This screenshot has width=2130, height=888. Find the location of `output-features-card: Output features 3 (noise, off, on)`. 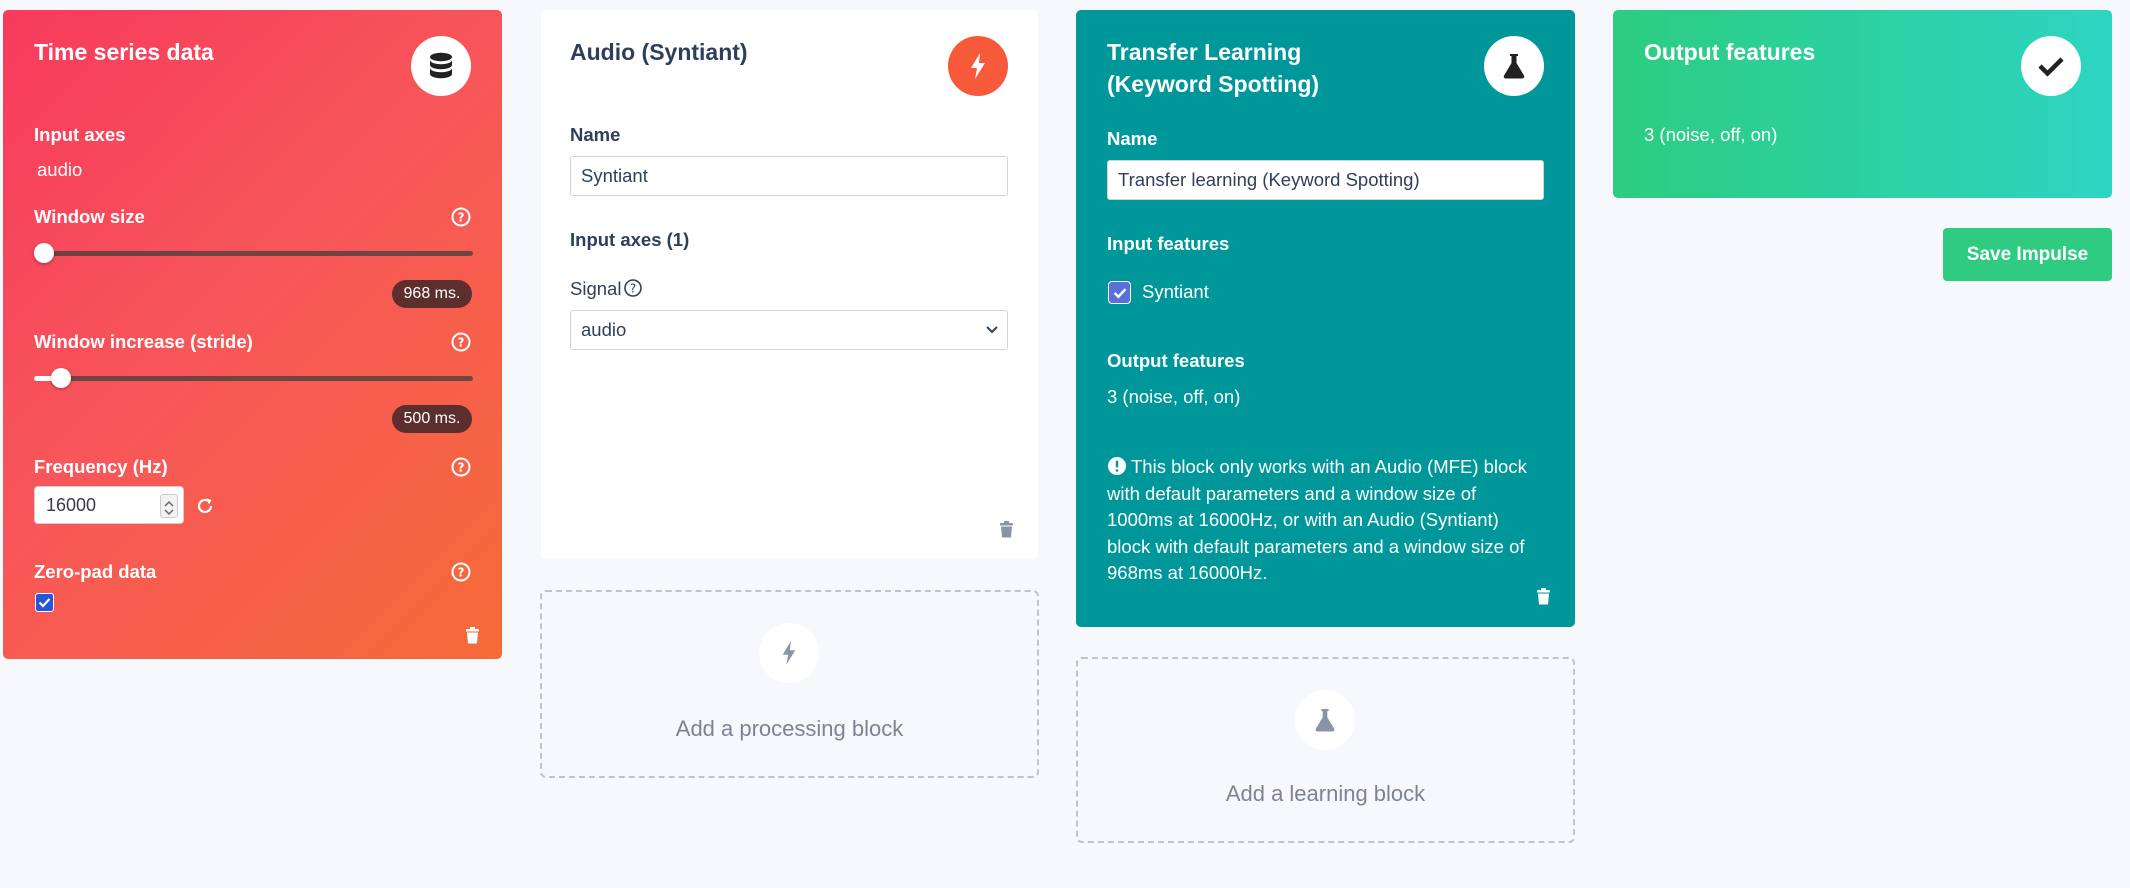

output-features-card: Output features 3 (noise, off, on) is located at coordinates (1862, 104).